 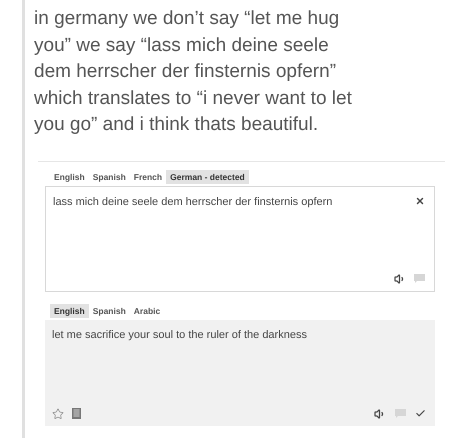 What do you see at coordinates (180, 335) in the screenshot?
I see `translation-text: let me sacrifice your soul to the ruler of the darkness` at bounding box center [180, 335].